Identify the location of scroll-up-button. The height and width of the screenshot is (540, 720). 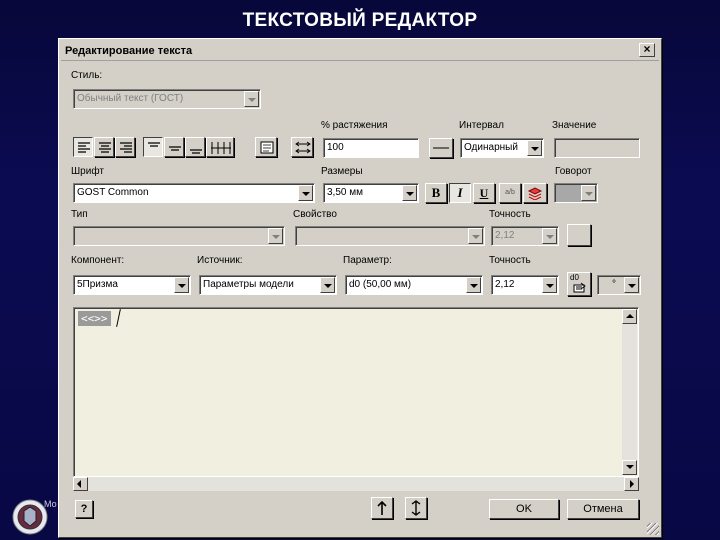
(629, 316).